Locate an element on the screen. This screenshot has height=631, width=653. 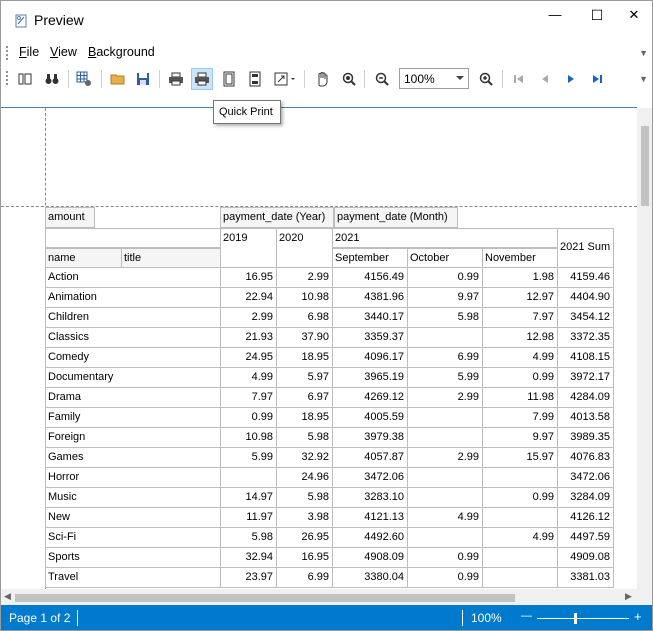
column-field-year: payment_date (Year) is located at coordinates (277, 217).